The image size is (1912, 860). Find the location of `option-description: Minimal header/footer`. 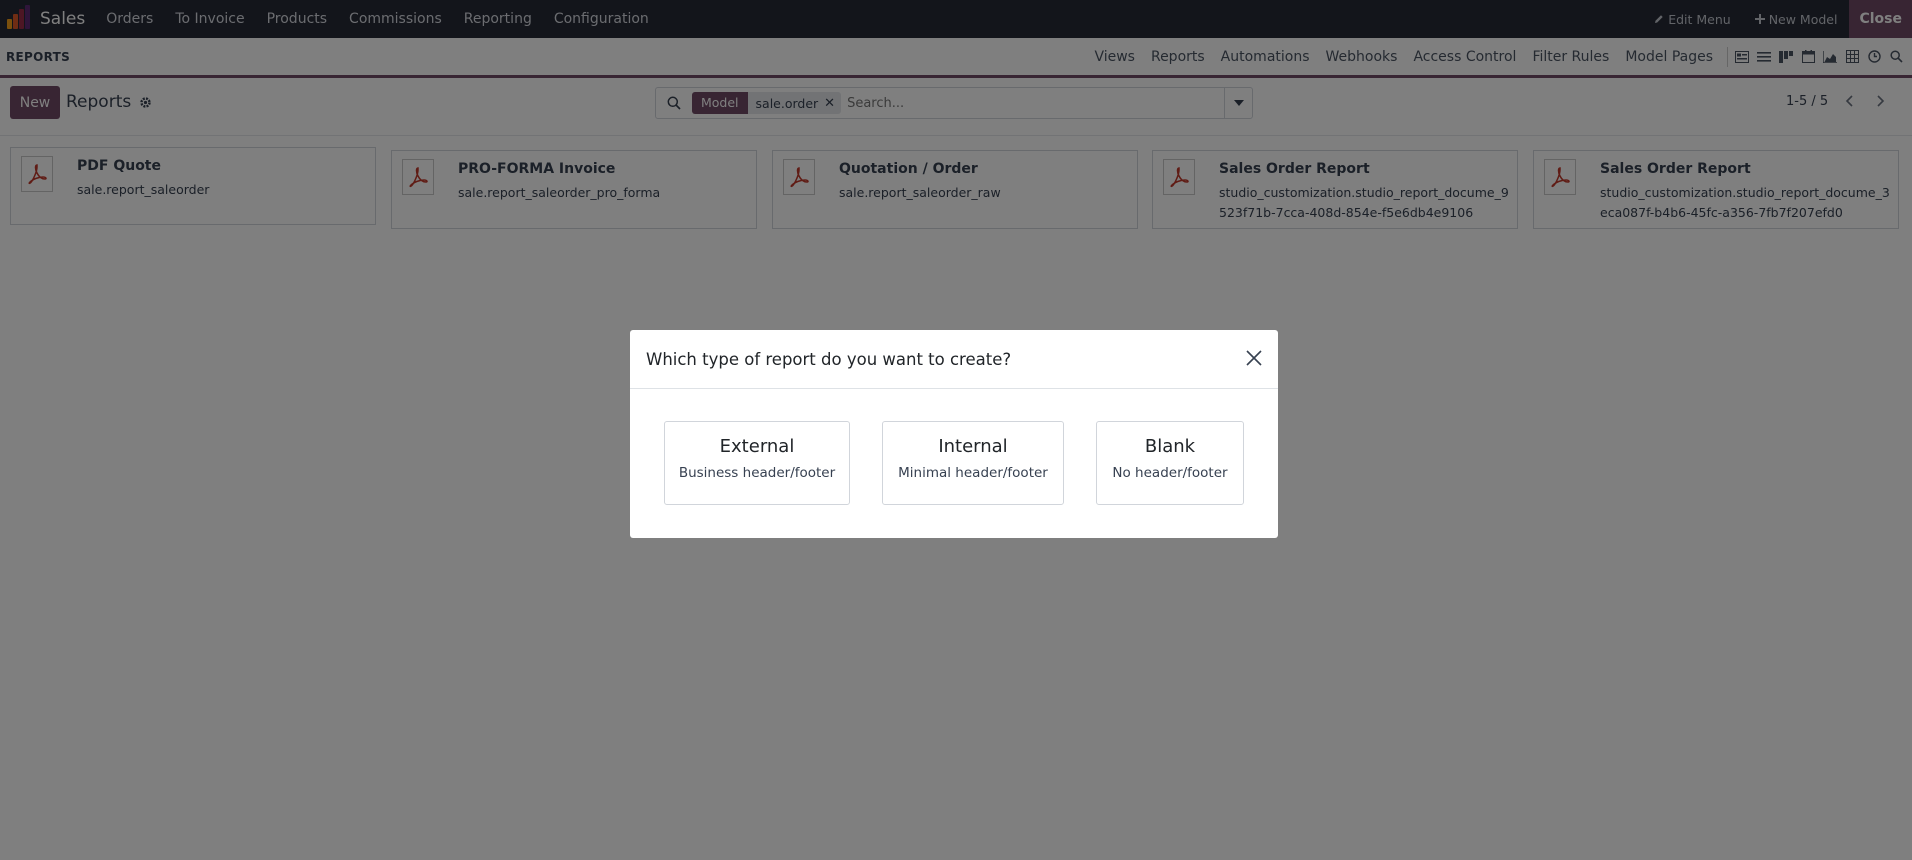

option-description: Minimal header/footer is located at coordinates (973, 473).